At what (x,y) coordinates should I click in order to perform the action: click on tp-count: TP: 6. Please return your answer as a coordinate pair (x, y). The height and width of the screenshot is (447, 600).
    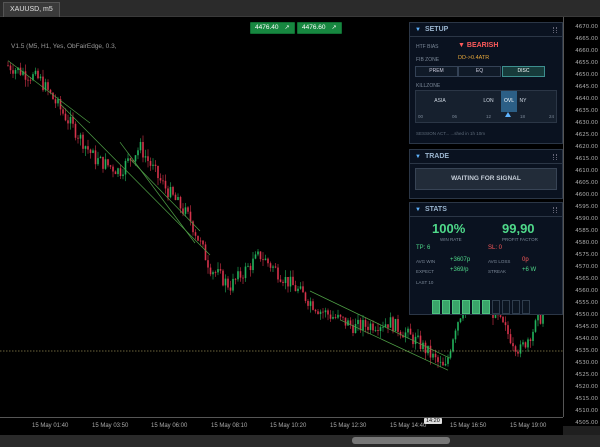
    Looking at the image, I should click on (423, 248).